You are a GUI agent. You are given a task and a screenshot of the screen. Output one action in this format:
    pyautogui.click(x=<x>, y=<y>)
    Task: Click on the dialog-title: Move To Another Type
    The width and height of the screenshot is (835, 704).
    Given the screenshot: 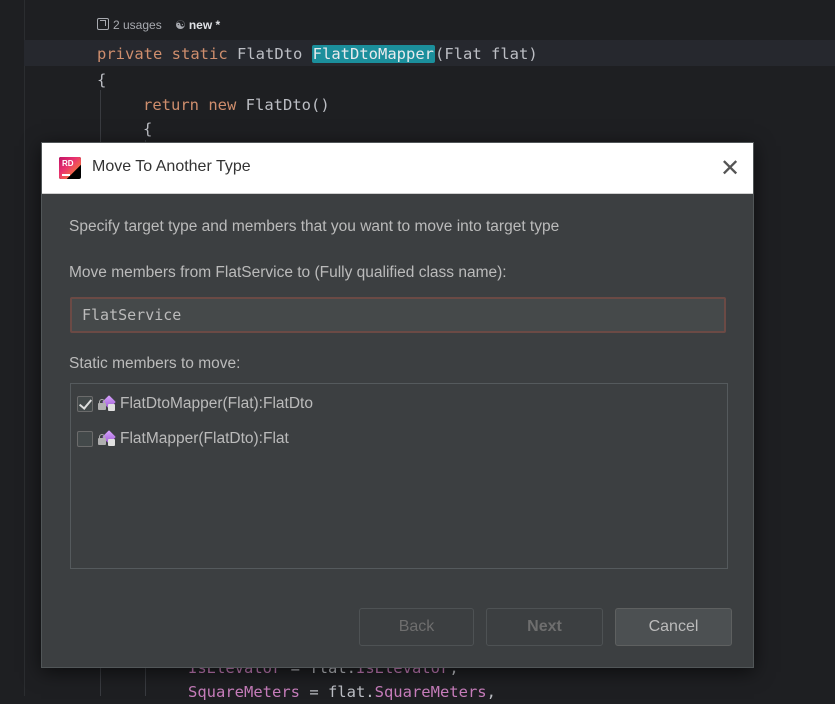 What is the action you would take?
    pyautogui.click(x=171, y=166)
    